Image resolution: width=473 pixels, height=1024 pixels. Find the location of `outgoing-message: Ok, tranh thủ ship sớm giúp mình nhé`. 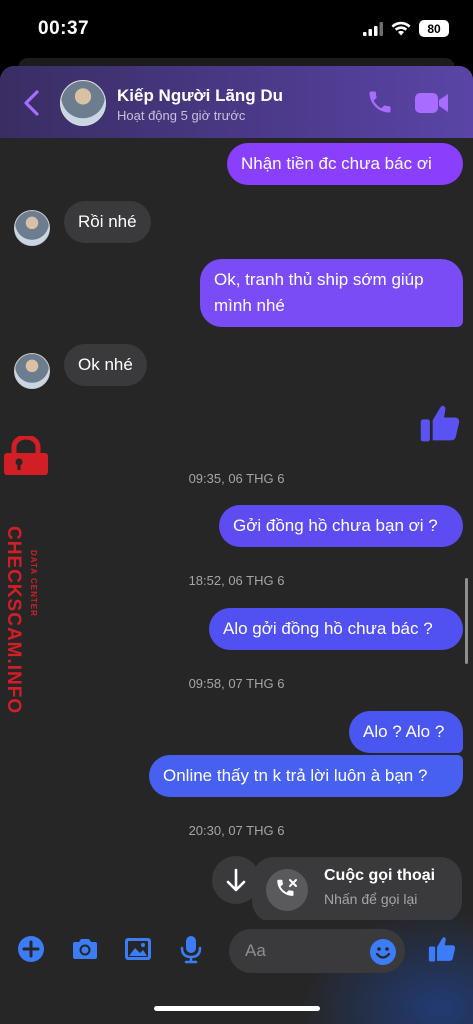

outgoing-message: Ok, tranh thủ ship sớm giúp mình nhé is located at coordinates (331, 293).